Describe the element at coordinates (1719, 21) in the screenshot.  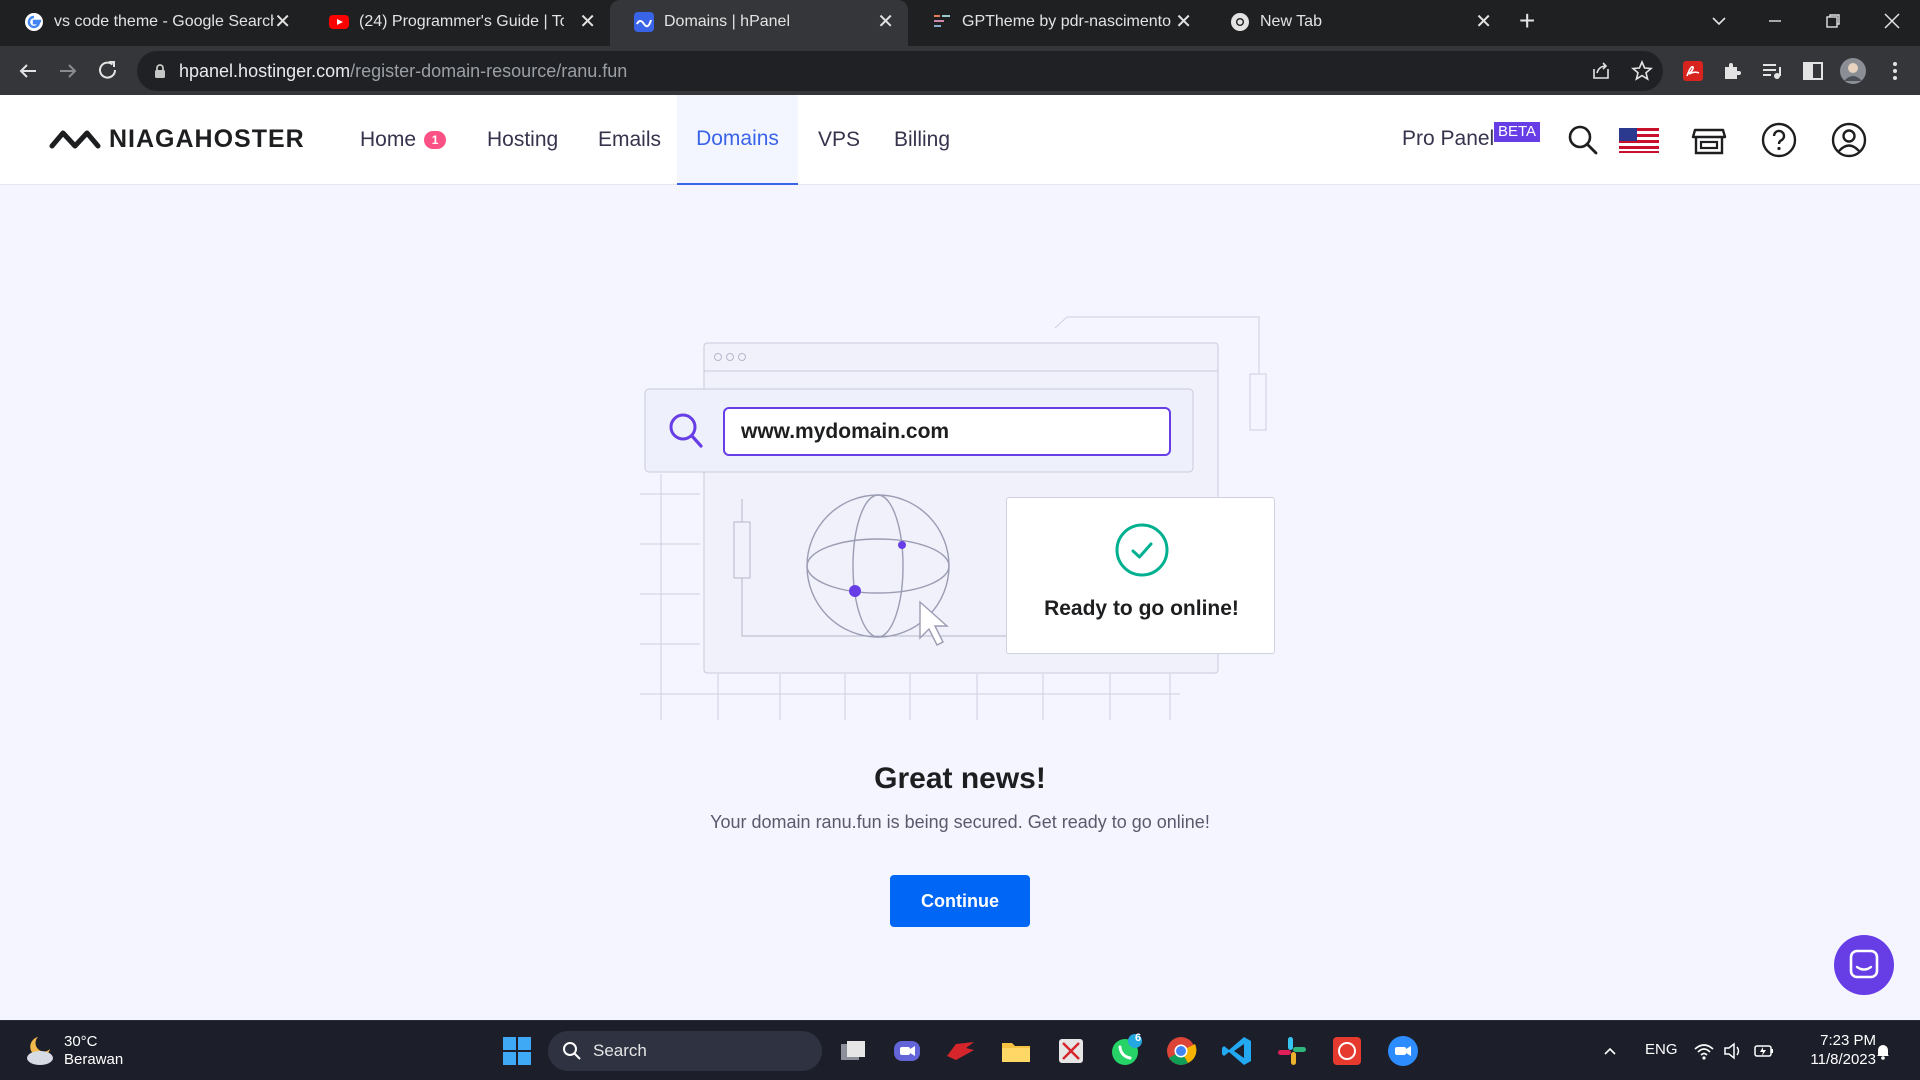
I see `tab-search-chevron-icon` at that location.